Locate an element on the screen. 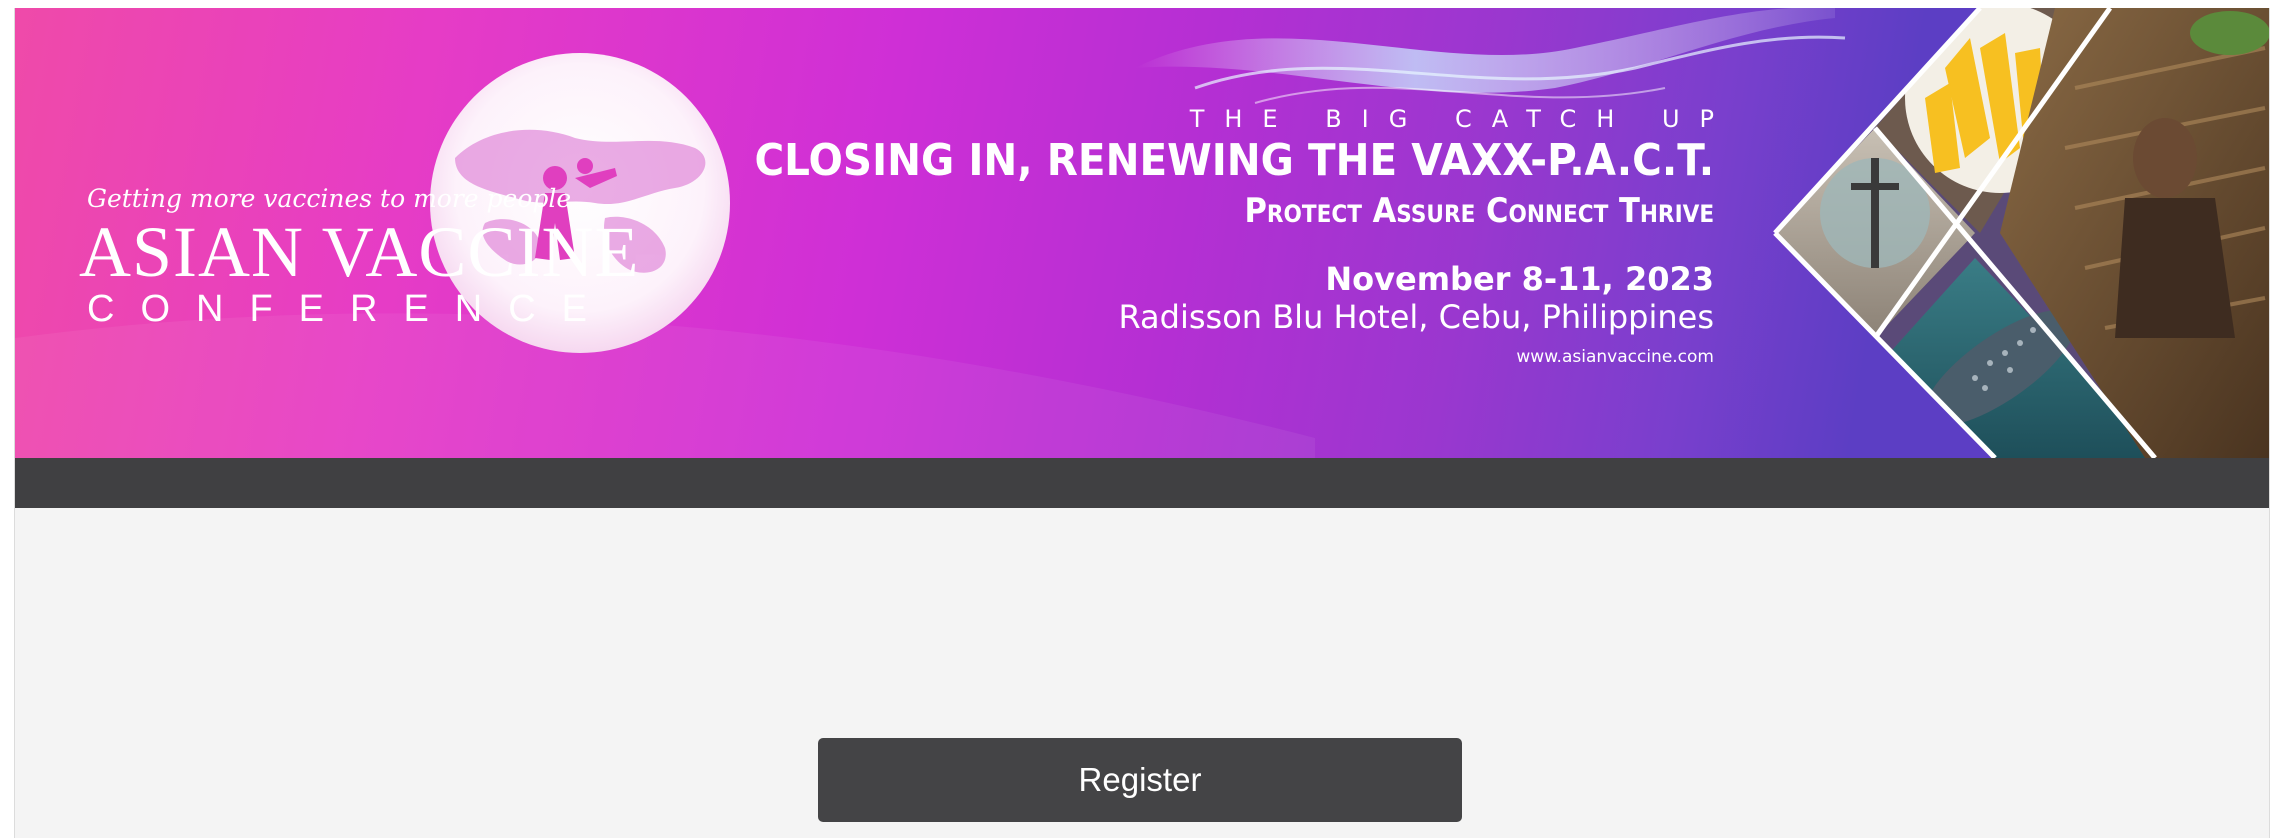 This screenshot has height=838, width=2282. event-headline: CLOSING IN, RENEWING THE VAXX-P.A.C.T. is located at coordinates (1234, 160).